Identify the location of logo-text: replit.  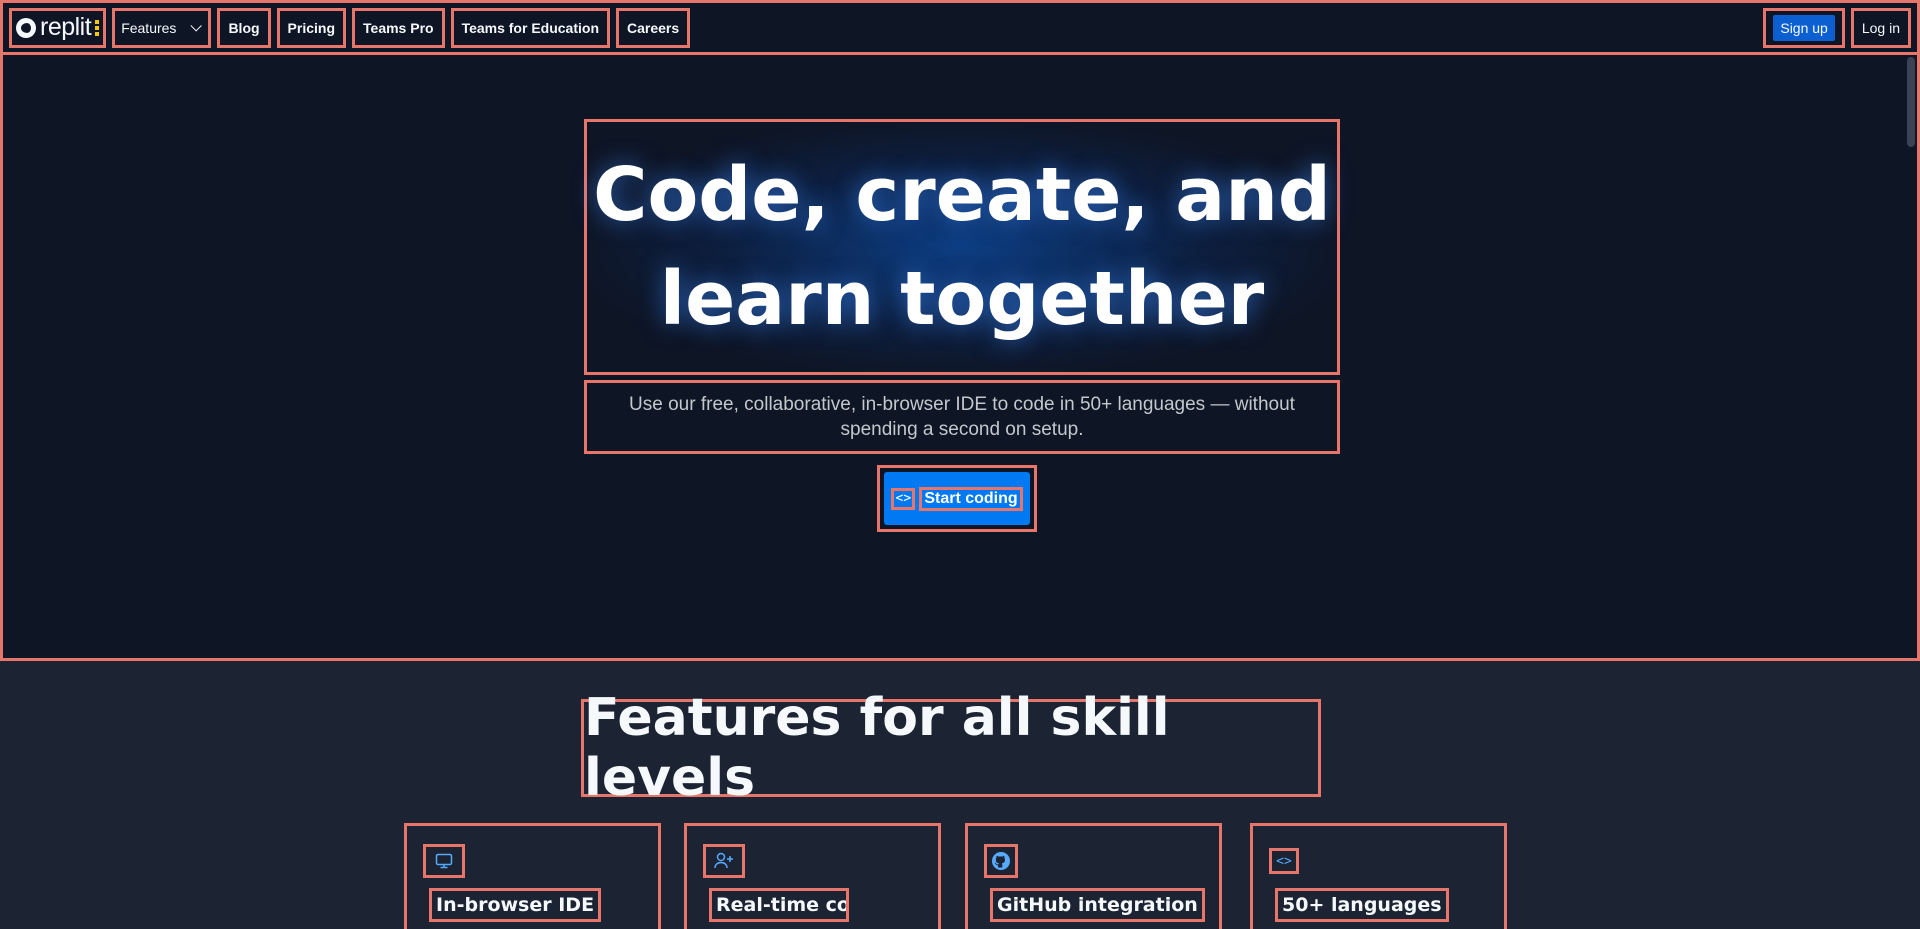
(66, 27).